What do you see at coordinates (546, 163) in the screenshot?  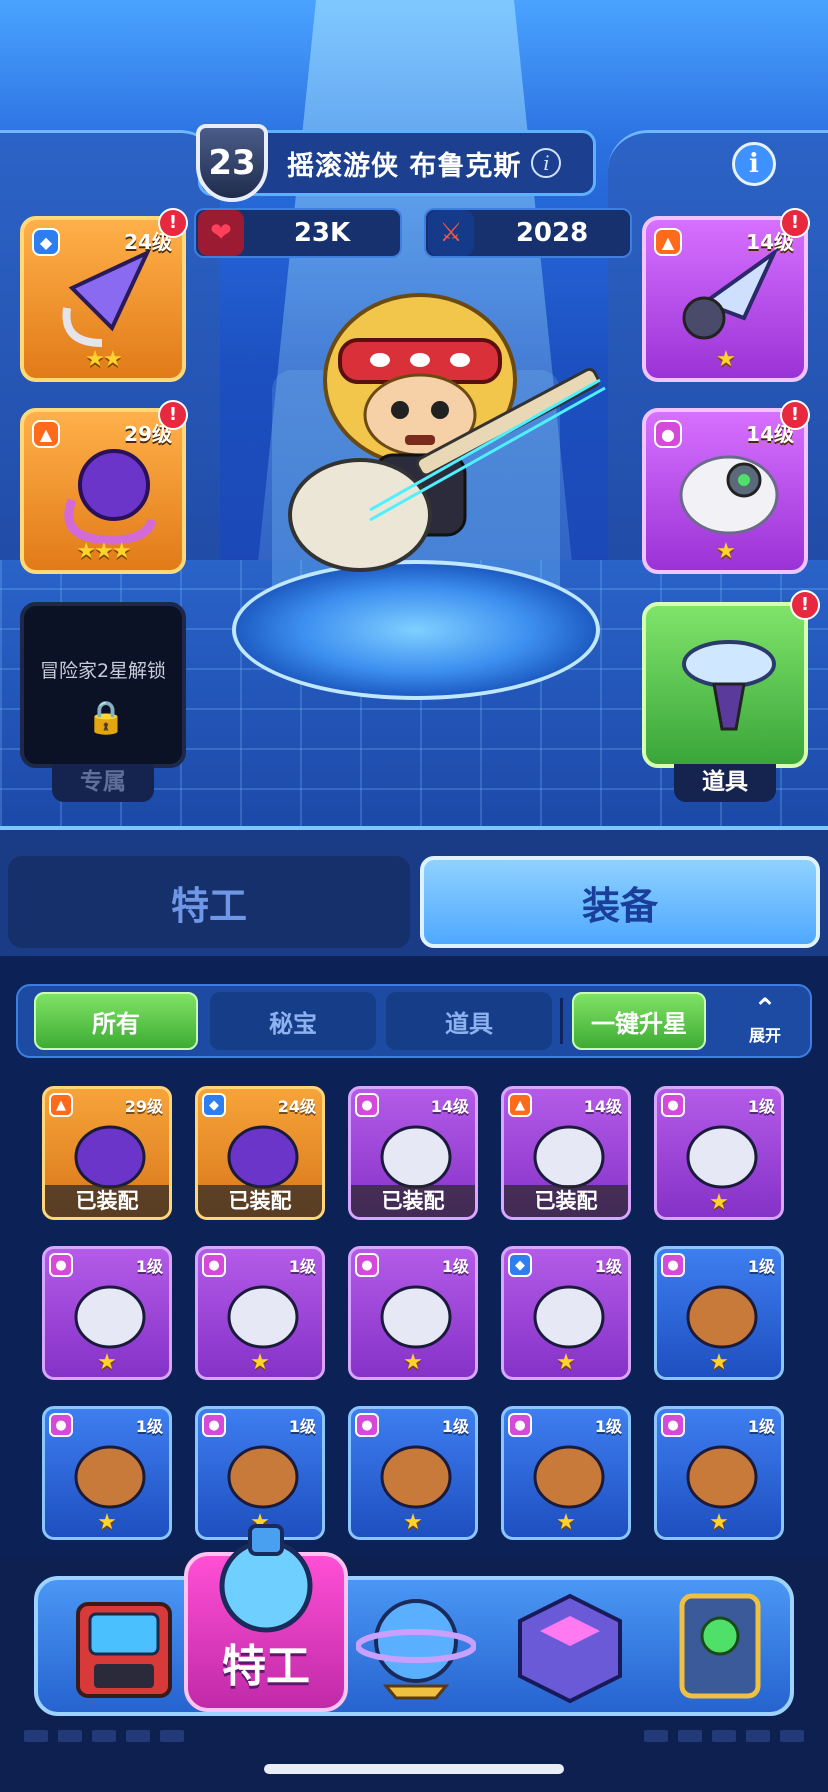 I see `hero-info-icon: i` at bounding box center [546, 163].